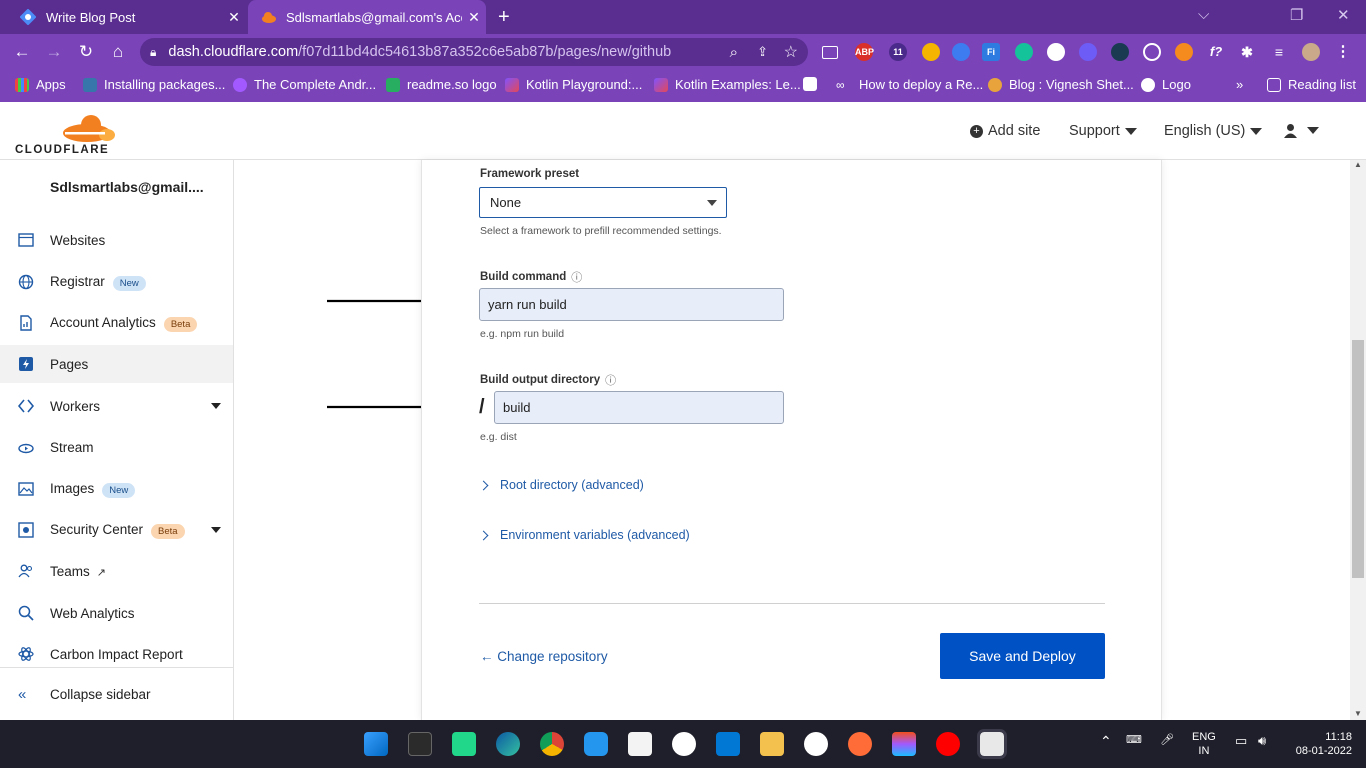 The image size is (1366, 768). What do you see at coordinates (860, 744) in the screenshot?
I see `postman-icon` at bounding box center [860, 744].